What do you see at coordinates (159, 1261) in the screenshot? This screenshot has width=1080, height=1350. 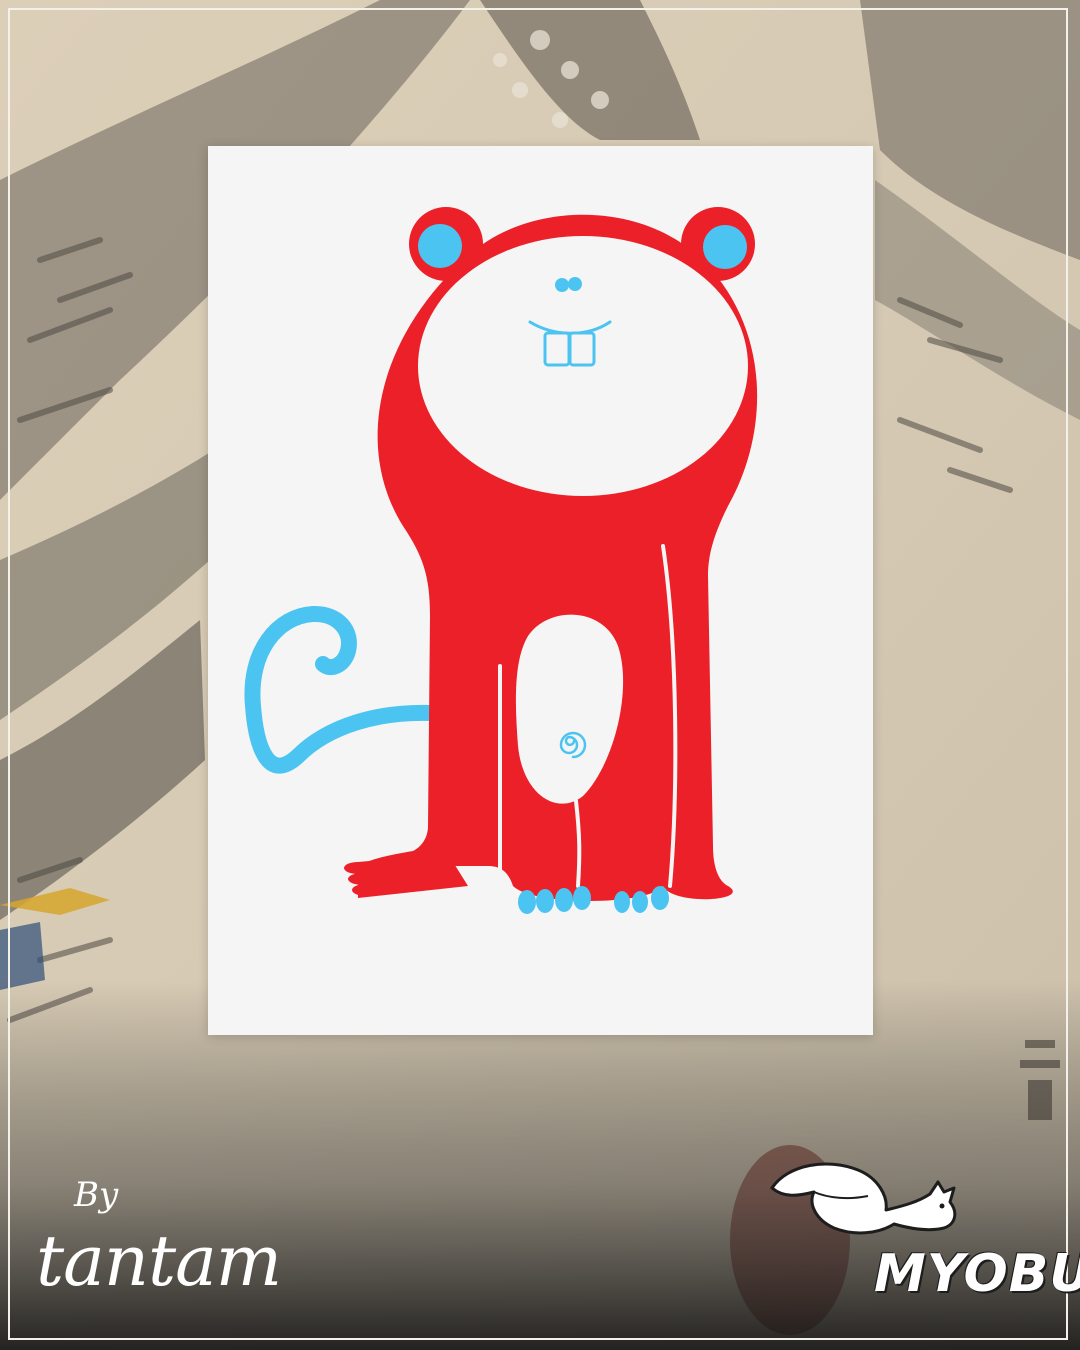 I see `signature-brand-name: tantam` at bounding box center [159, 1261].